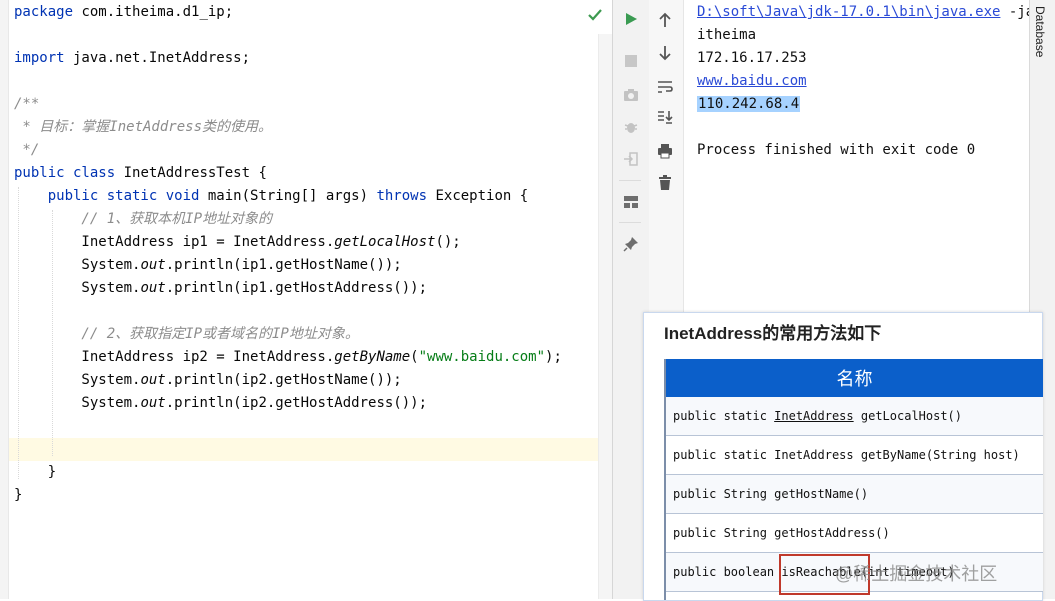 The width and height of the screenshot is (1055, 601). I want to click on console-command-line: D:\soft\Java\jdk-17.0.1\bin\java.exe -ja, so click(863, 12).